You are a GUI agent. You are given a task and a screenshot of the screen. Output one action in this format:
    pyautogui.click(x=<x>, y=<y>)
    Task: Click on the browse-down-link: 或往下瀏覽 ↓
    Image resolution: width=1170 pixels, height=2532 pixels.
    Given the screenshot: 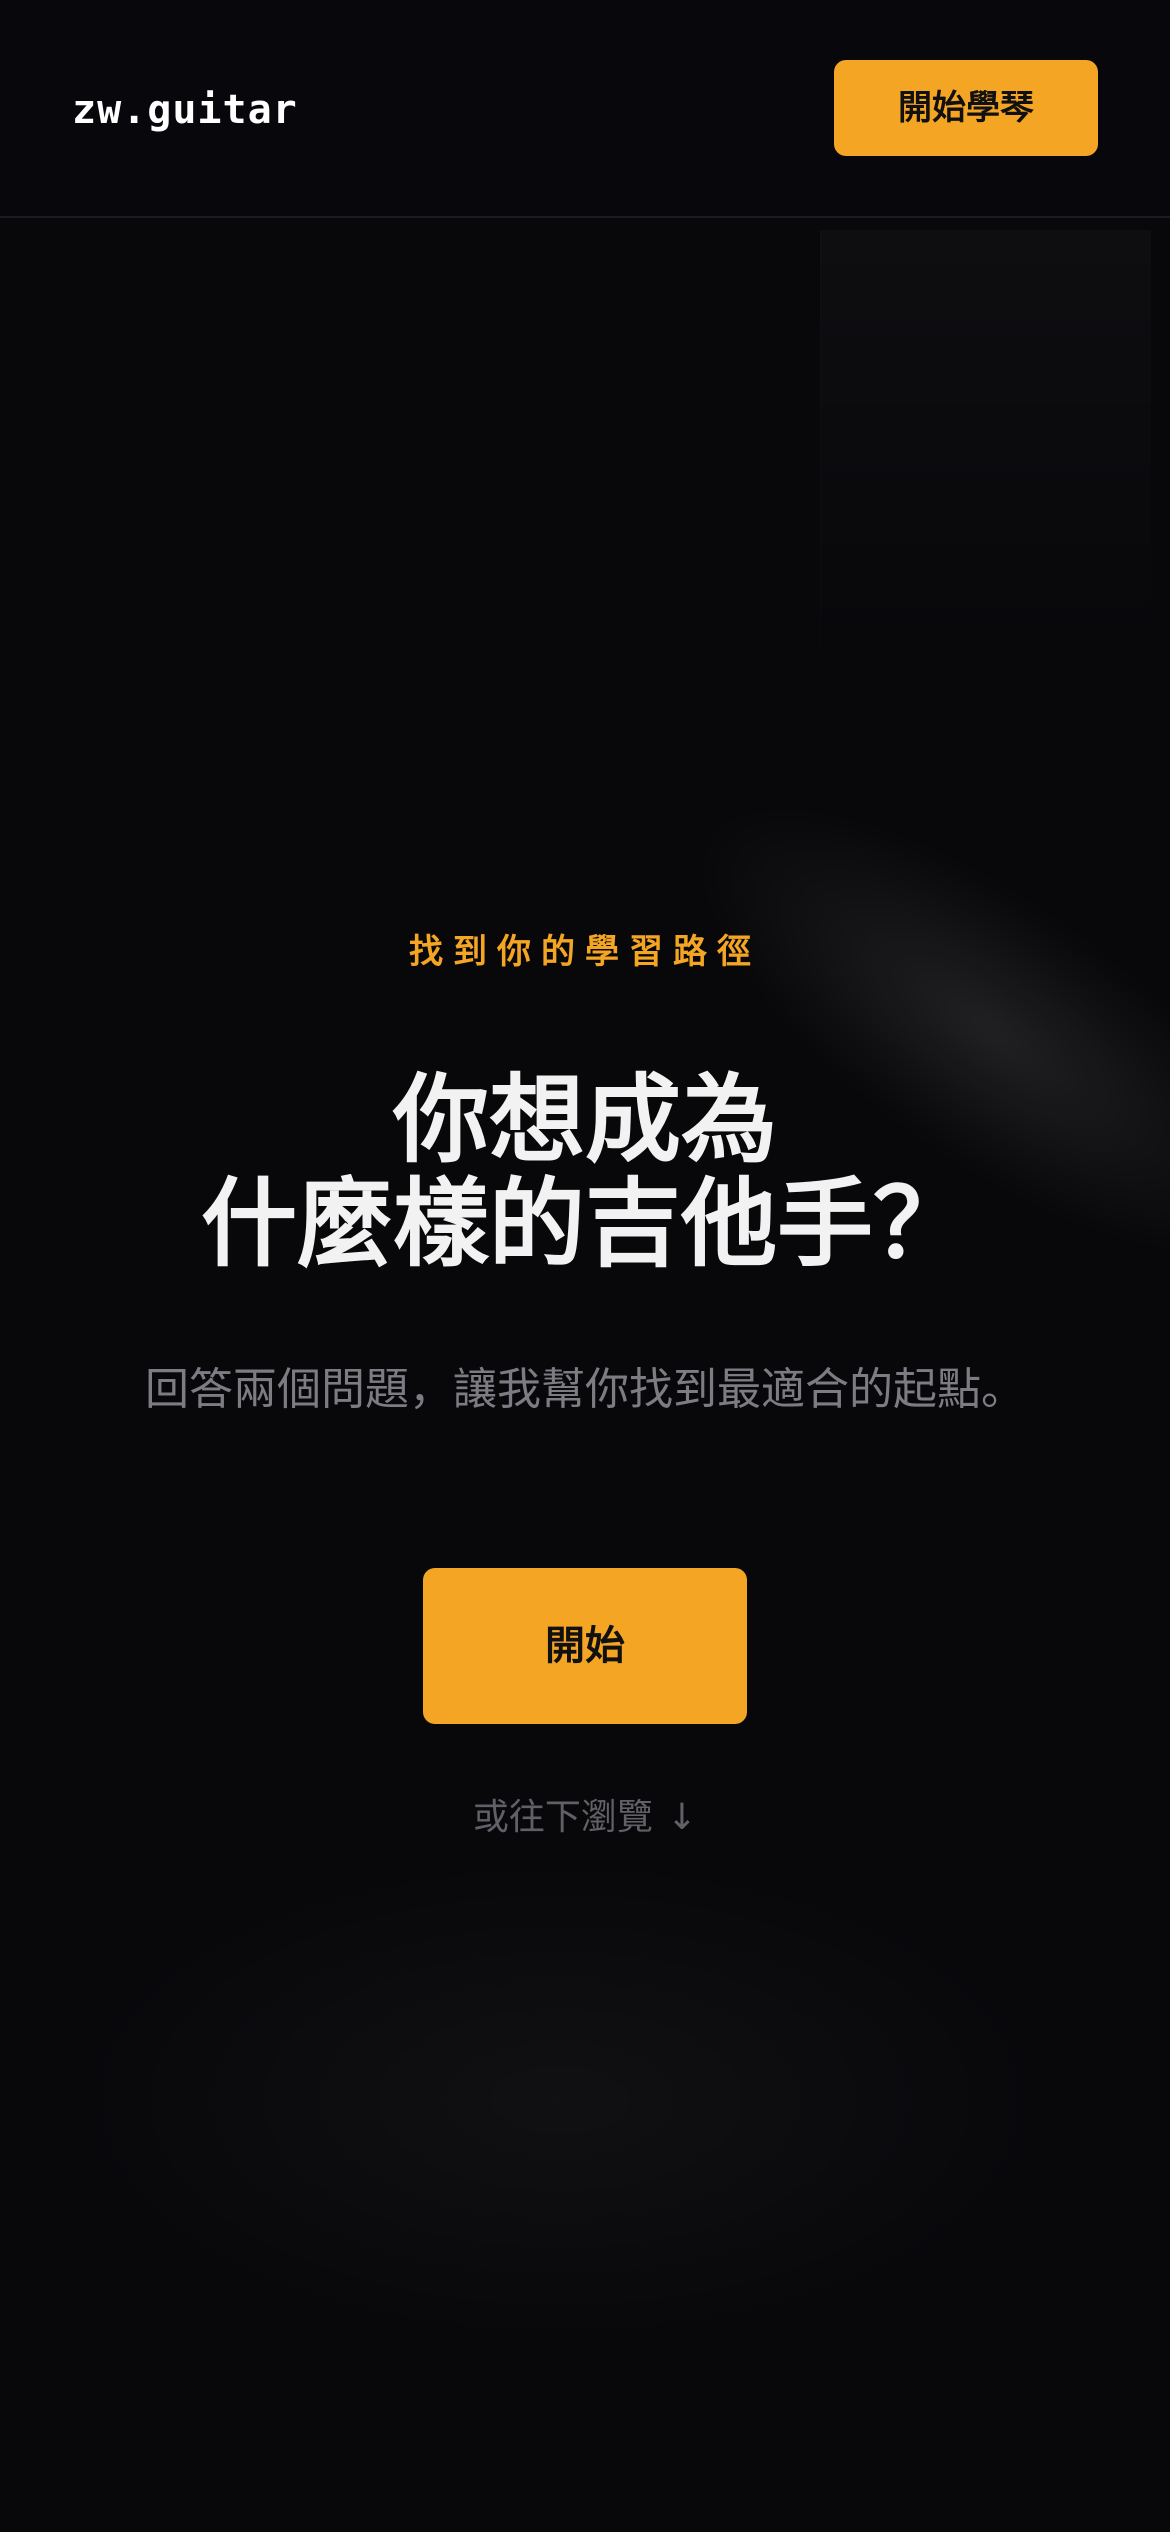 What is the action you would take?
    pyautogui.click(x=585, y=1818)
    